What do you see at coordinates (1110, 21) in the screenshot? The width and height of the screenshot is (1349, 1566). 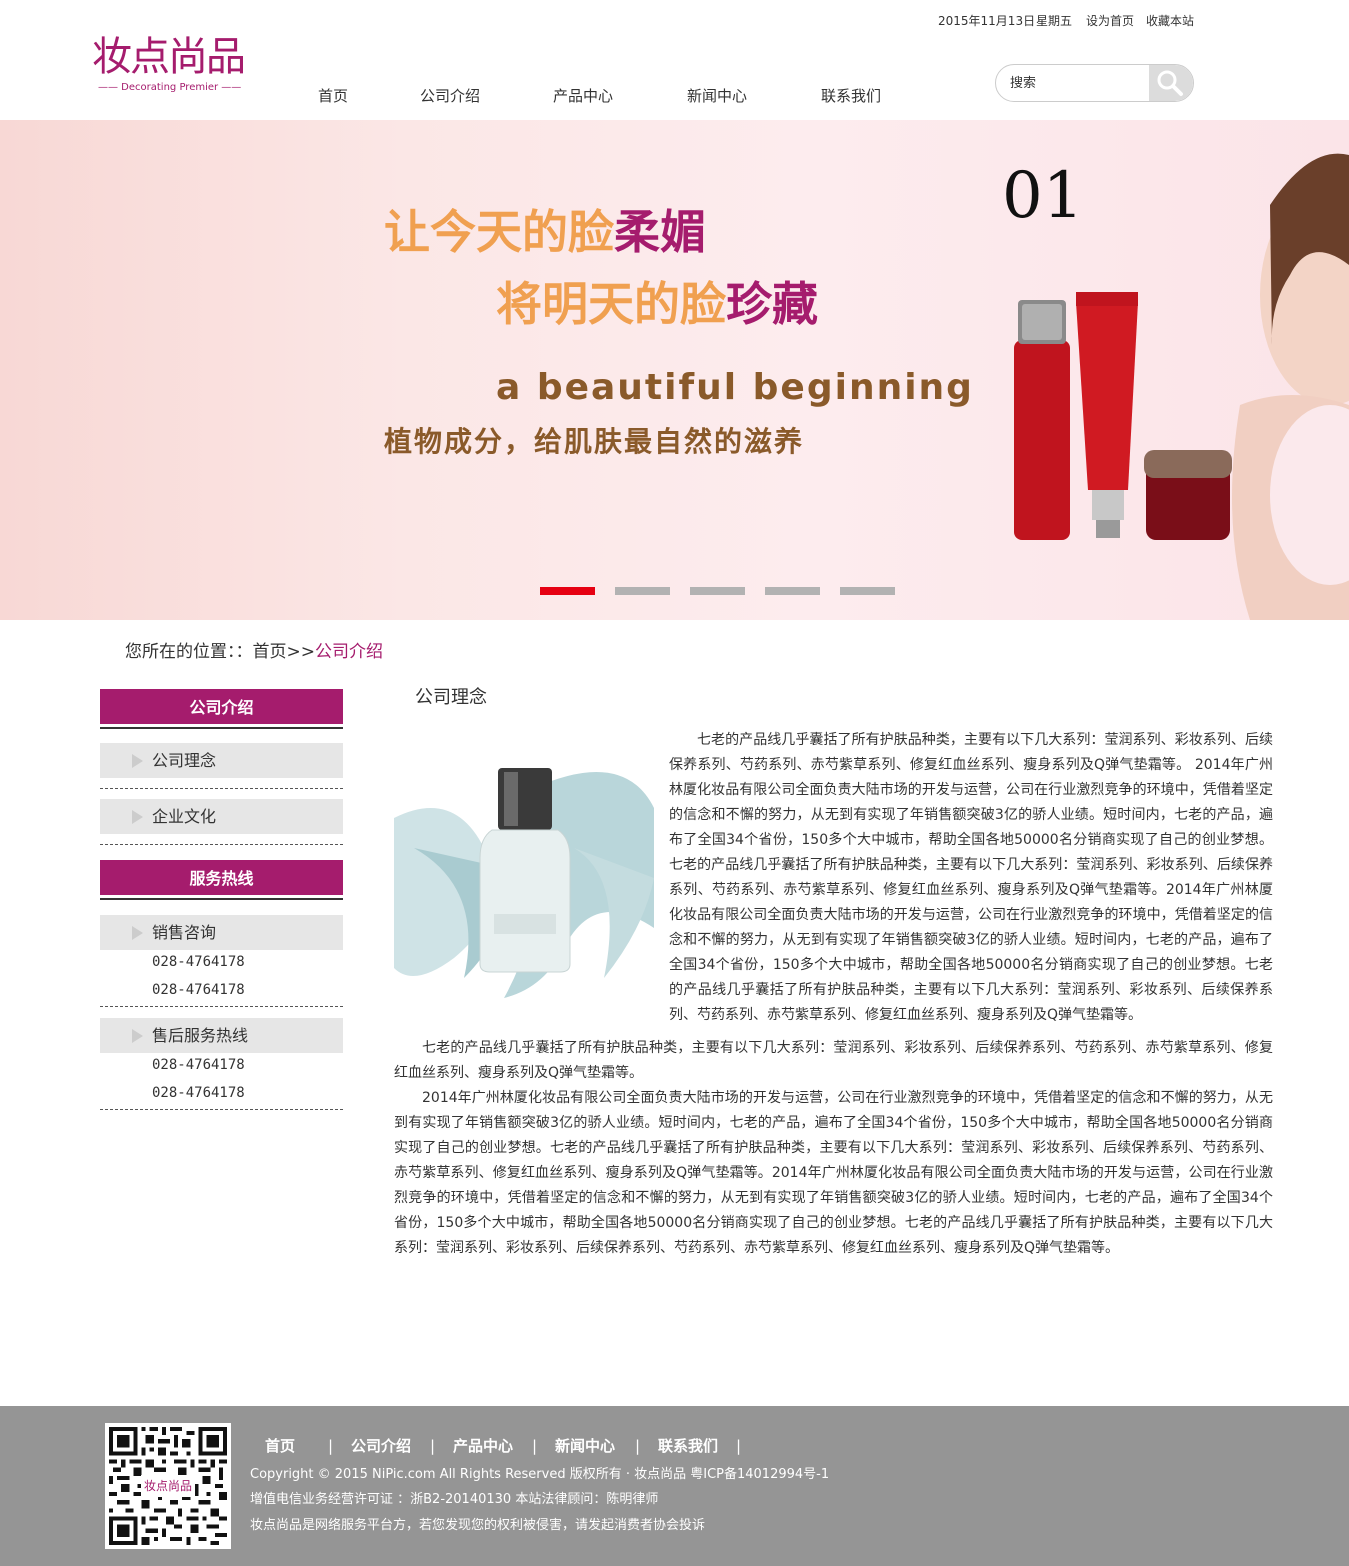 I see `set-home-link: 设为首页` at bounding box center [1110, 21].